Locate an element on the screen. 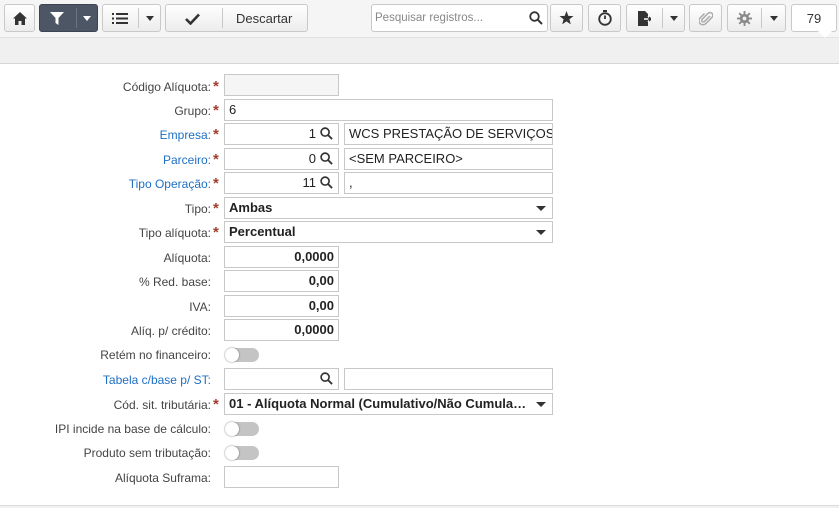 The width and height of the screenshot is (839, 508). tipo-value: Ambas is located at coordinates (251, 207).